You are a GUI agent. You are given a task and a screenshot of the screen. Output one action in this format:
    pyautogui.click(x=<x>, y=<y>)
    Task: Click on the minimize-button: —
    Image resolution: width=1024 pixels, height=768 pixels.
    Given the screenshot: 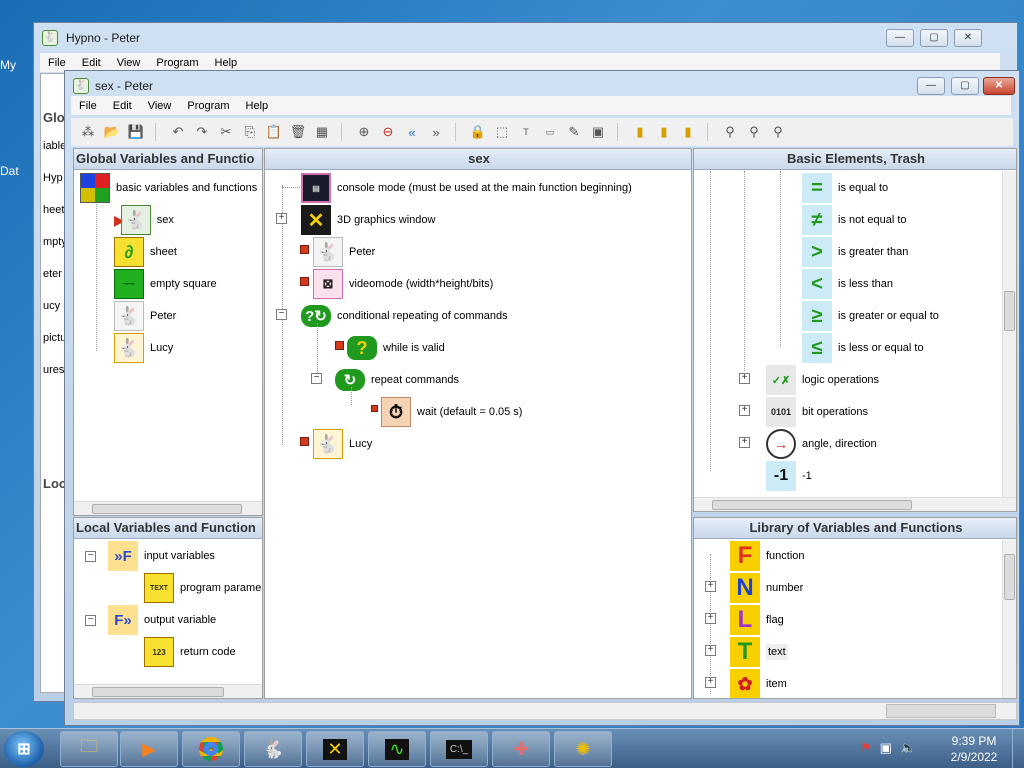 What is the action you would take?
    pyautogui.click(x=931, y=86)
    